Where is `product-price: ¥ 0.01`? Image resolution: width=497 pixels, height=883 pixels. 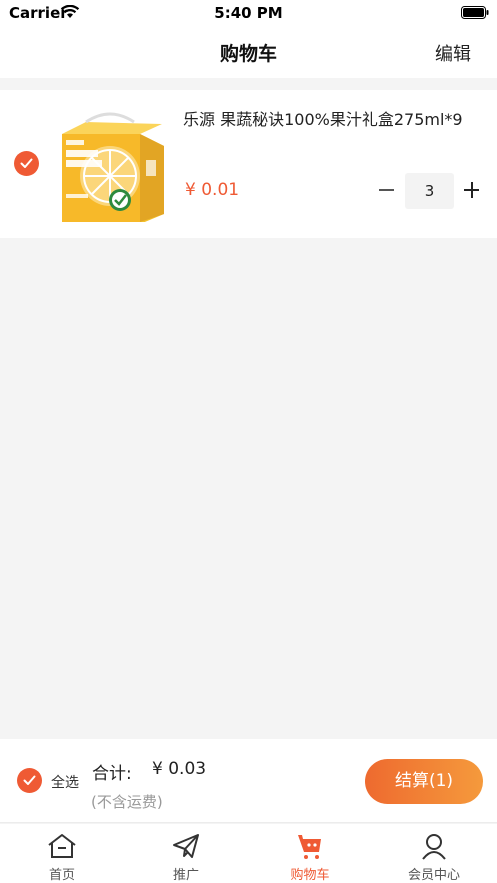
product-price: ¥ 0.01 is located at coordinates (212, 190).